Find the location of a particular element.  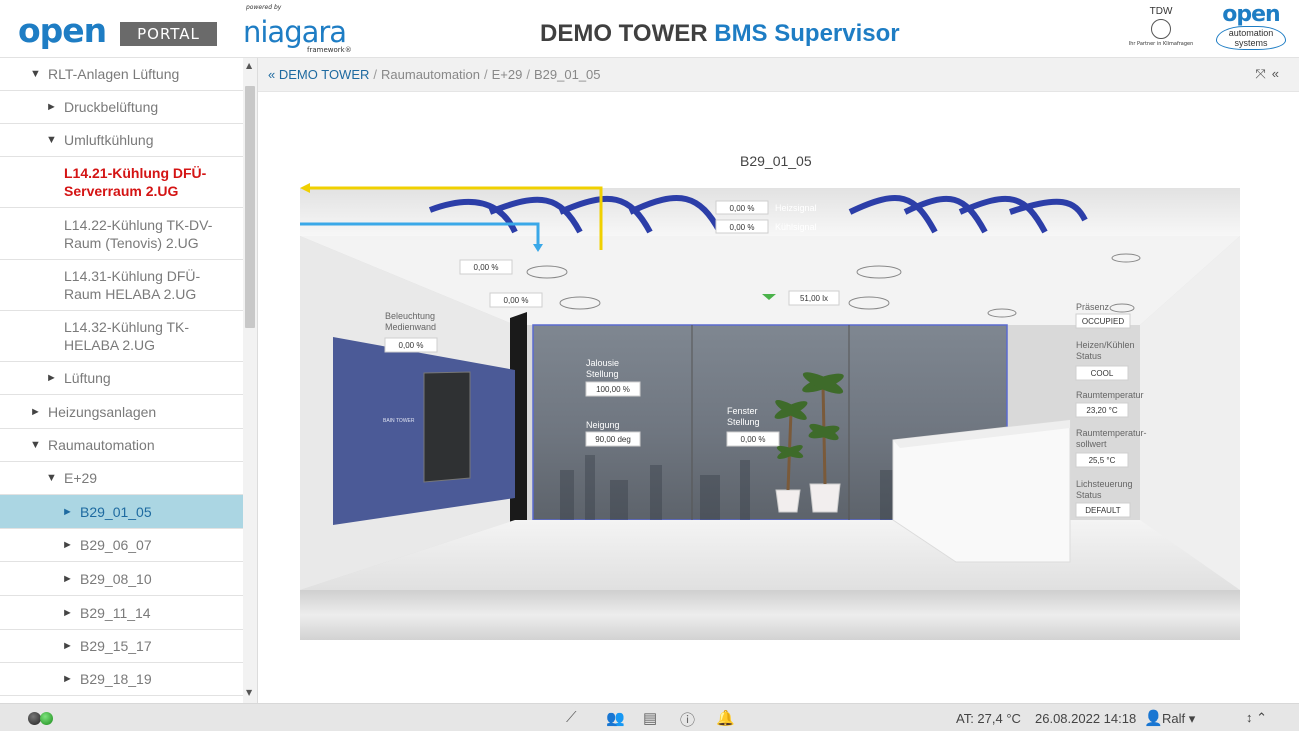

beleuchtung-value: 0,00 % is located at coordinates (411, 345).